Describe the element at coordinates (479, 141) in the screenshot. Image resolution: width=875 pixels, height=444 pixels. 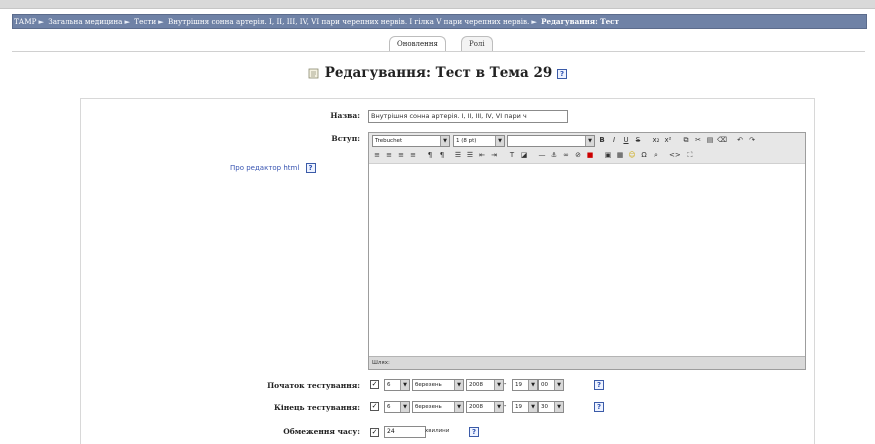
I see `font-size-select: 1 (8 pt) ▼` at that location.